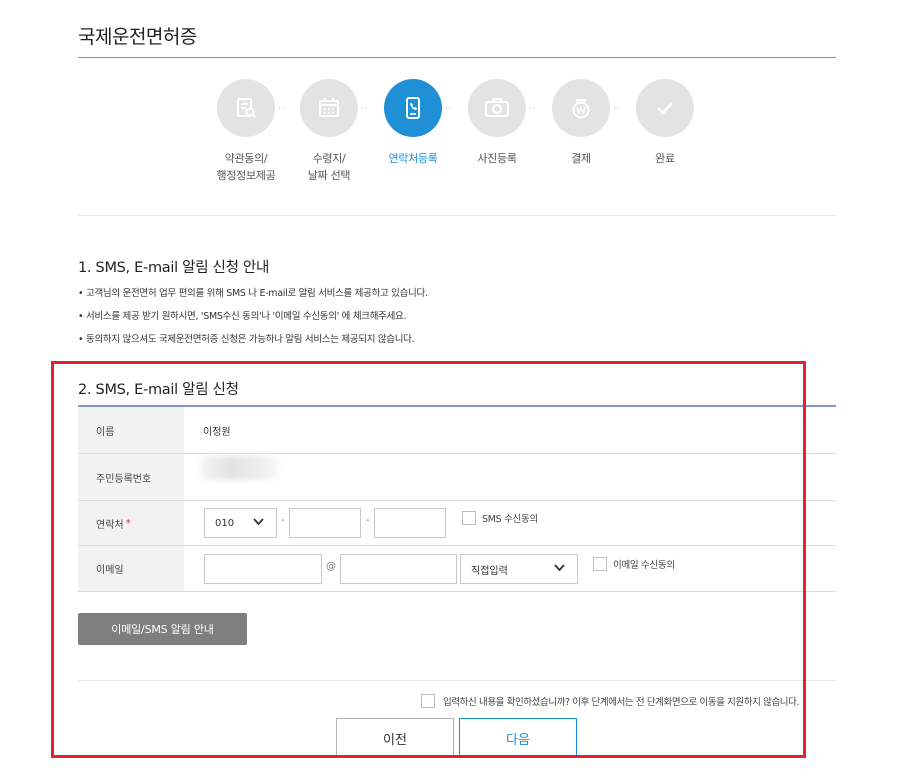 This screenshot has width=911, height=774. I want to click on check-icon, so click(665, 108).